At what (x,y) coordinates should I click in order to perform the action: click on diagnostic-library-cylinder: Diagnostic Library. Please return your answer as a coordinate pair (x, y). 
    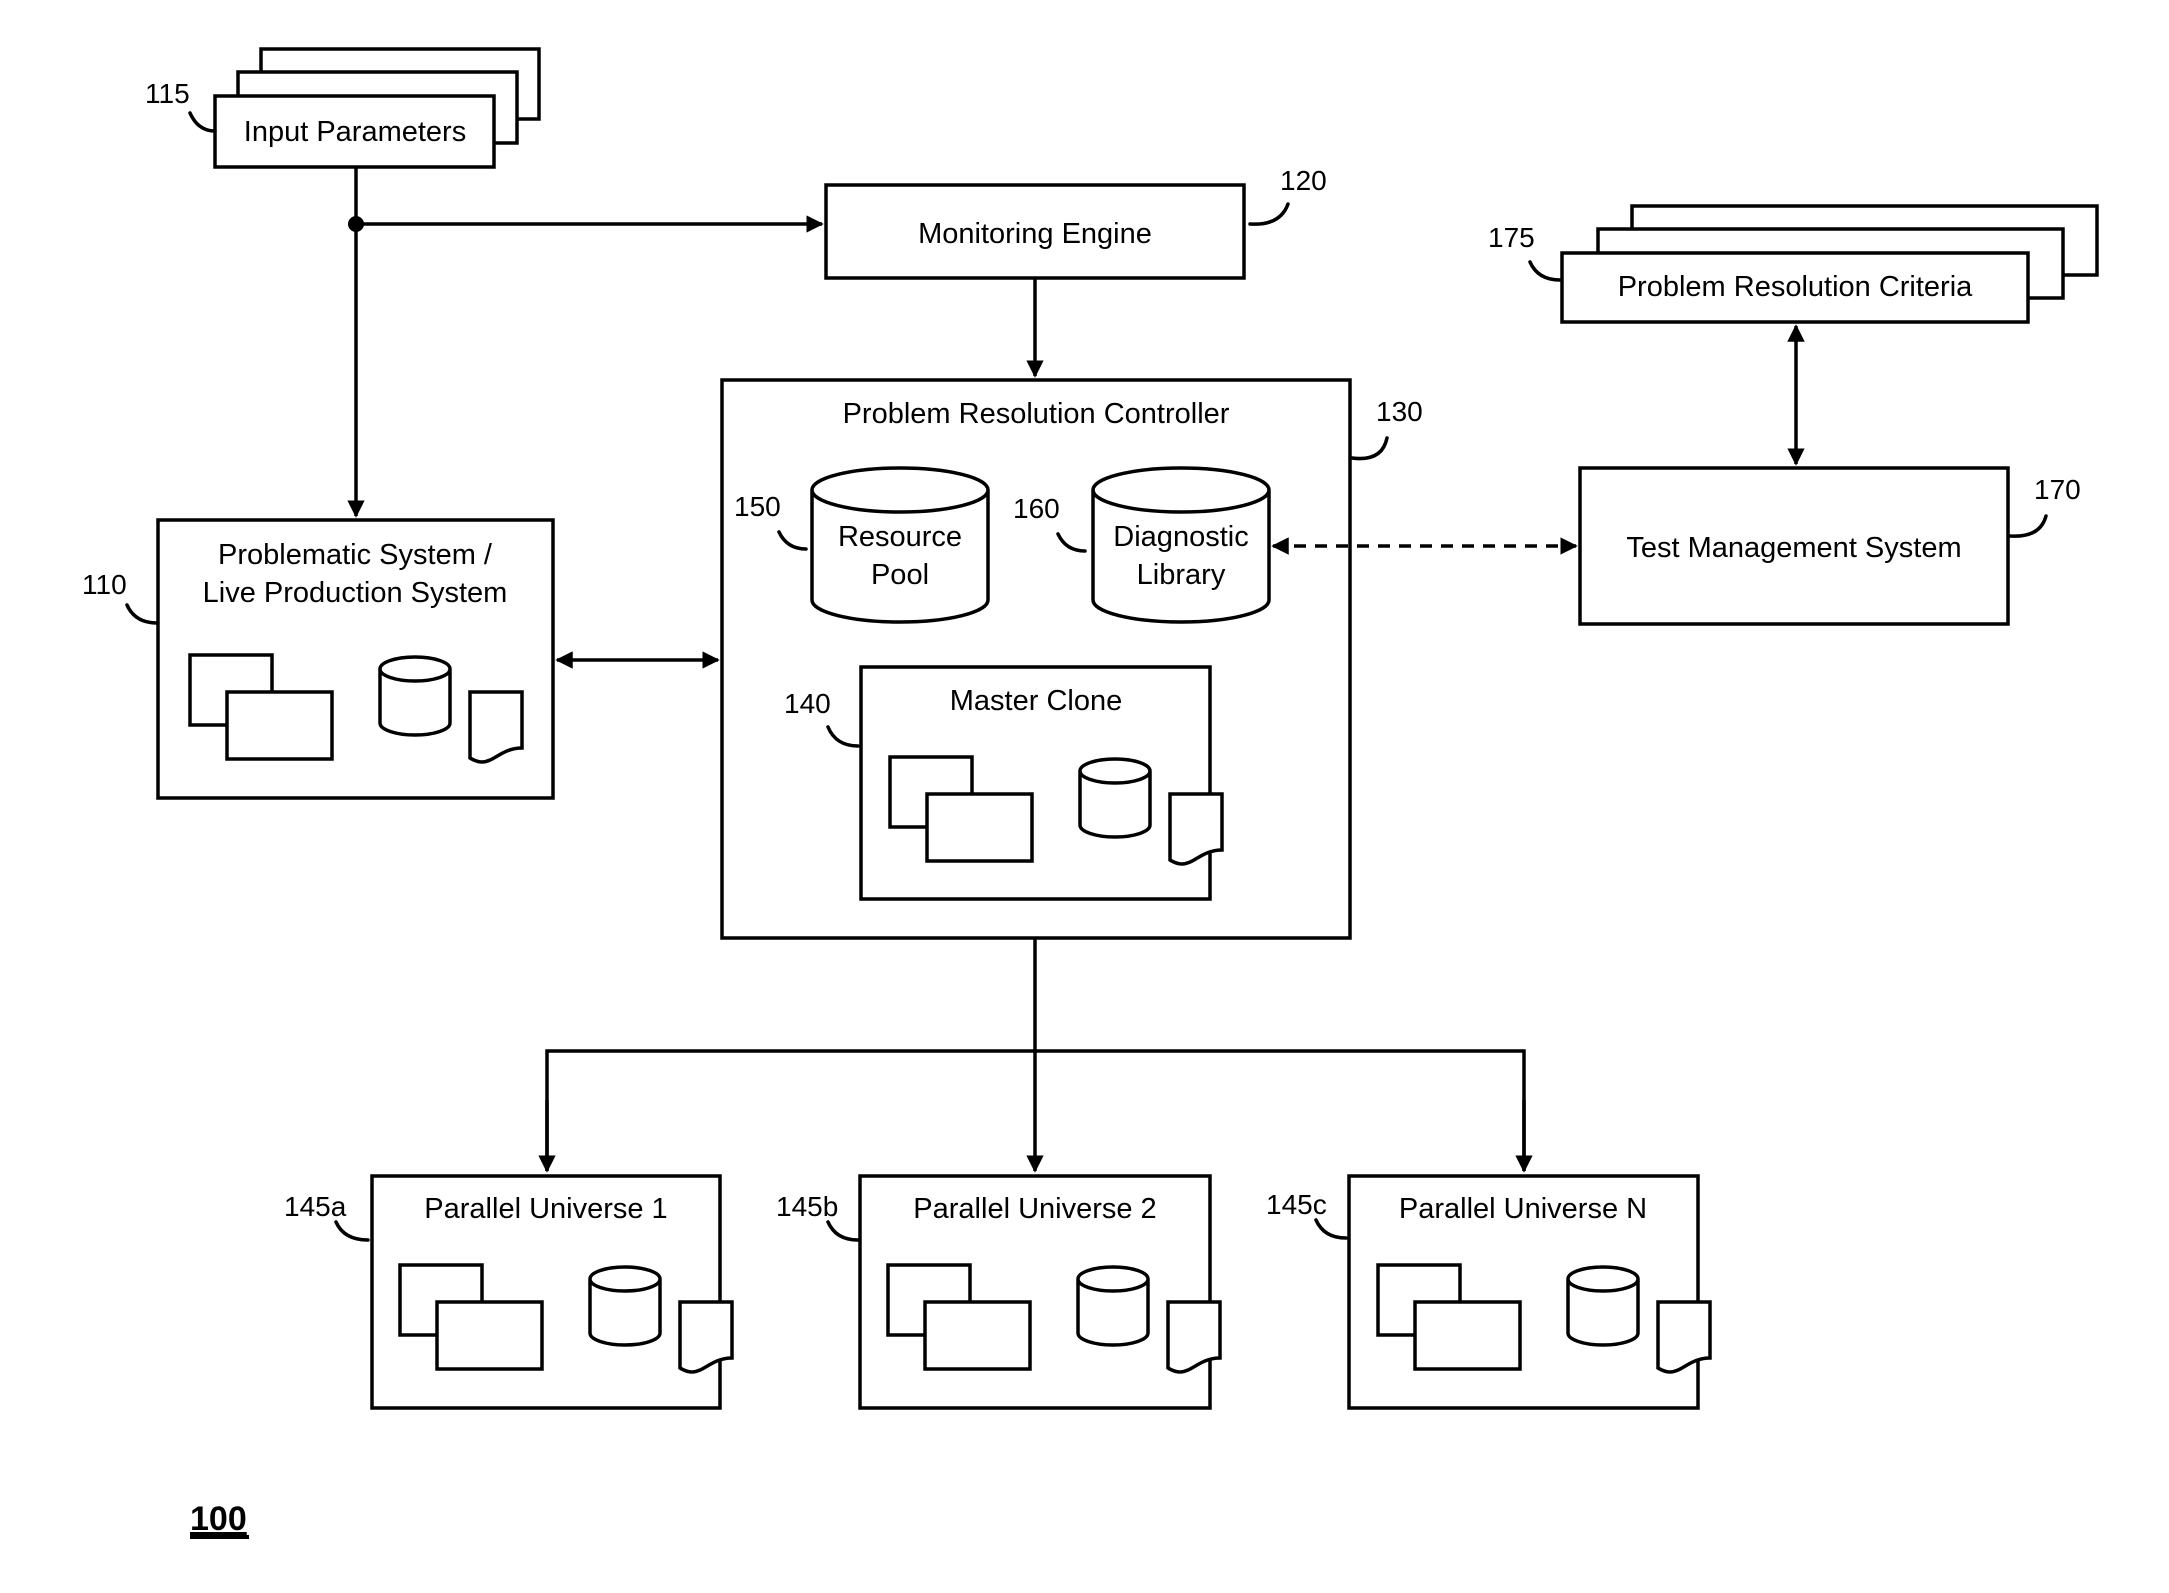
    Looking at the image, I should click on (1181, 545).